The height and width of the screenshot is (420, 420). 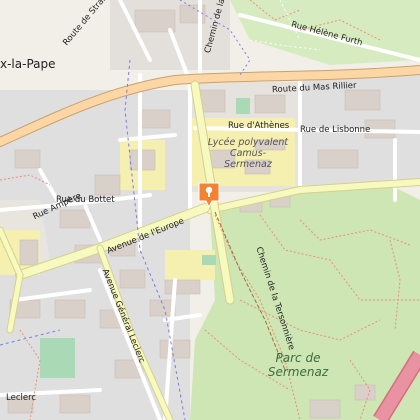 What do you see at coordinates (21, 398) in the screenshot?
I see `road-label-leclerc: Leclerc` at bounding box center [21, 398].